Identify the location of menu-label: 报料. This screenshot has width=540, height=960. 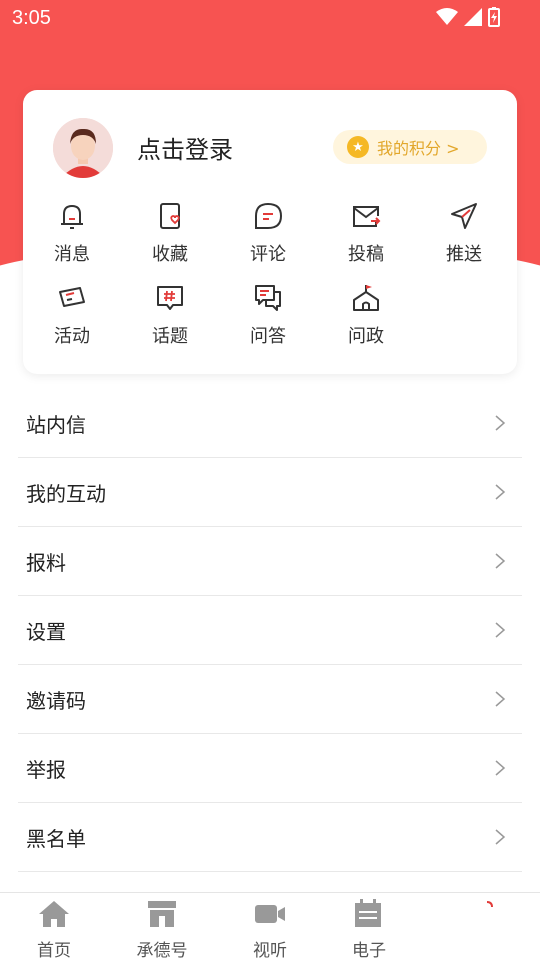
(46, 562).